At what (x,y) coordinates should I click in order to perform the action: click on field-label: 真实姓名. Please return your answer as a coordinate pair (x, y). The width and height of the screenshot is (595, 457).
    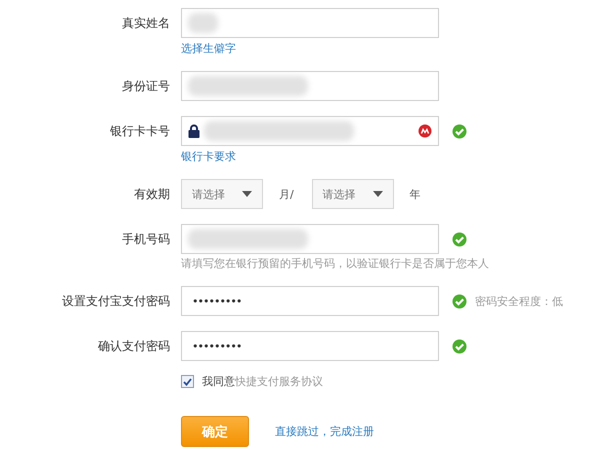
    Looking at the image, I should click on (146, 23).